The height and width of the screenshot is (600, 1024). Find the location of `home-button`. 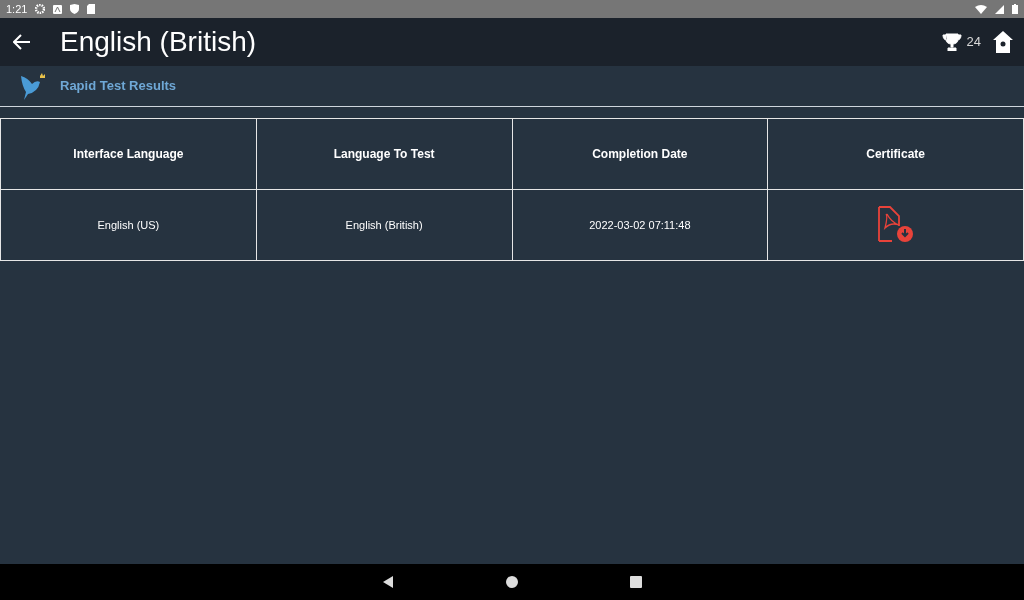

home-button is located at coordinates (1003, 42).